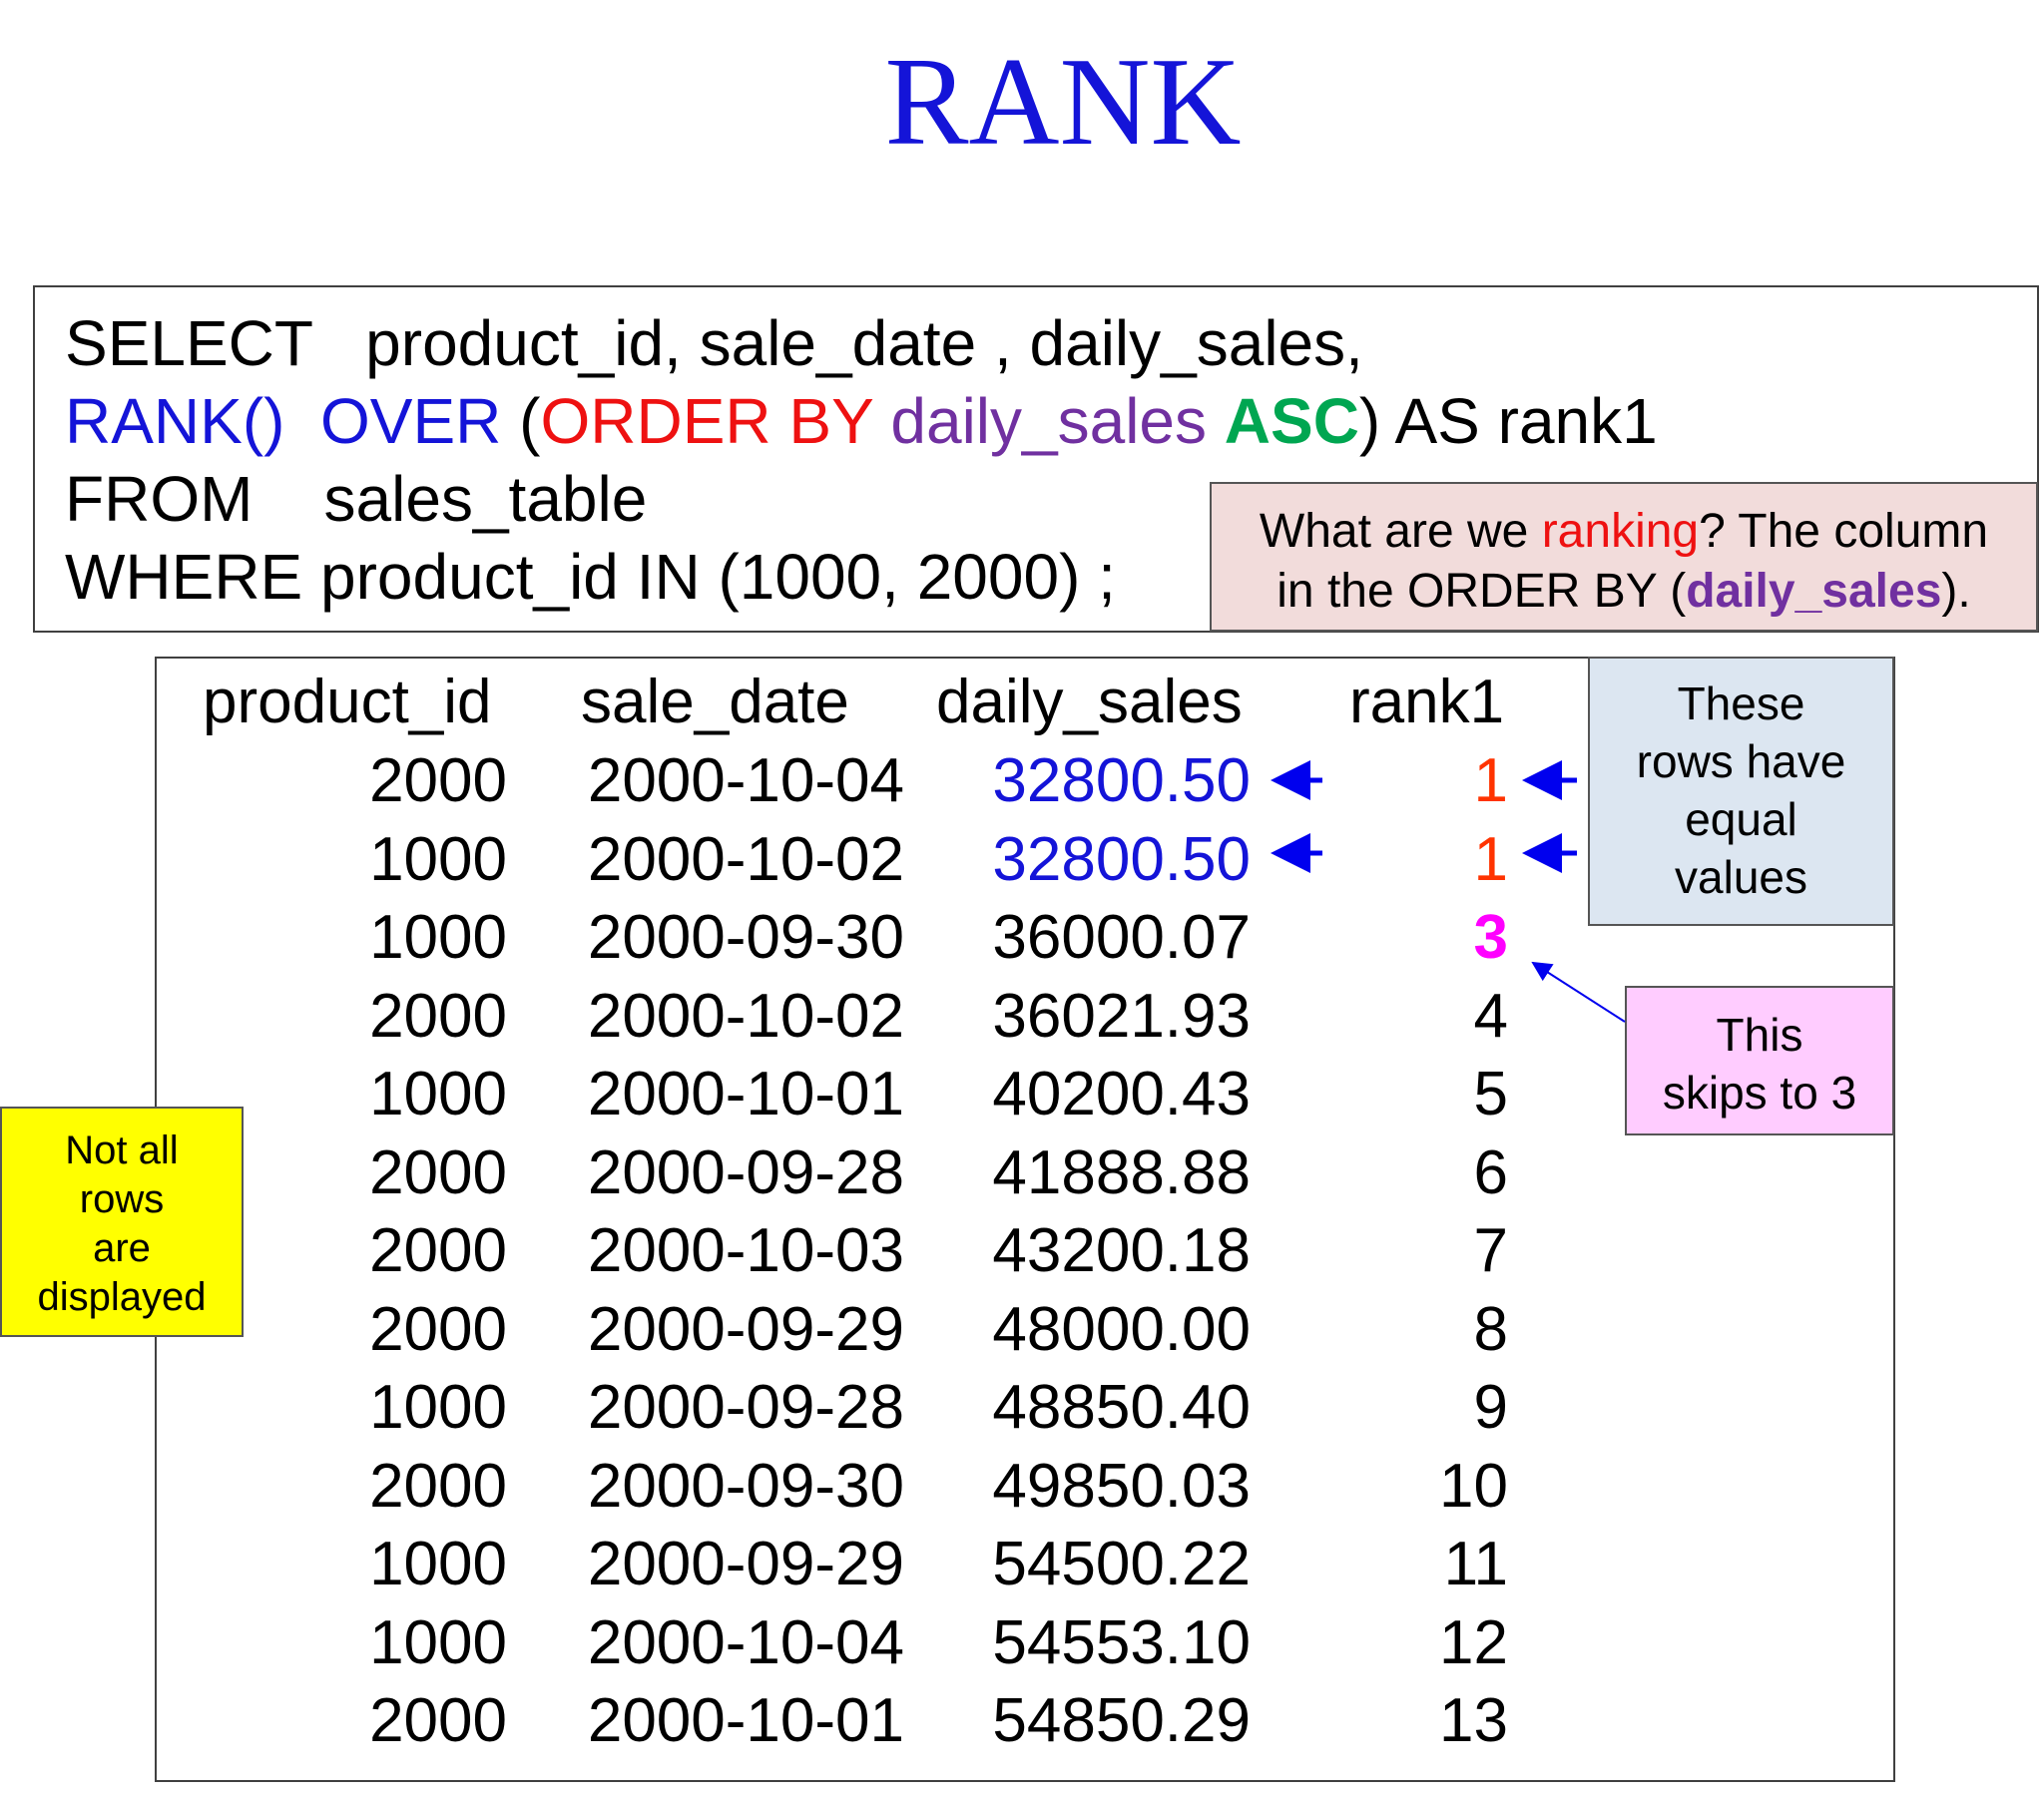  I want to click on arrow-icon, so click(1578, 992).